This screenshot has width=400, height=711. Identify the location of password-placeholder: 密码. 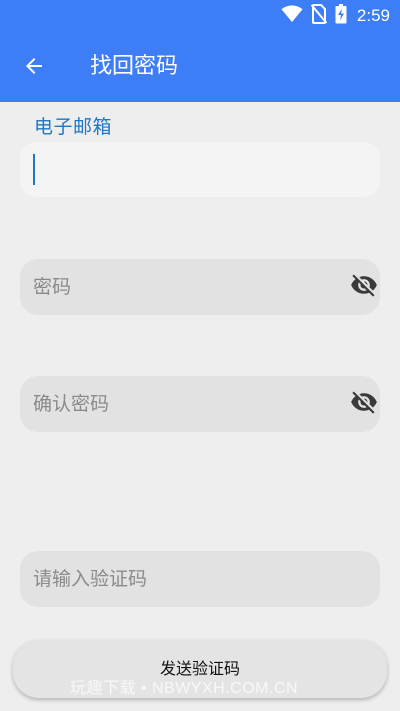
(52, 287).